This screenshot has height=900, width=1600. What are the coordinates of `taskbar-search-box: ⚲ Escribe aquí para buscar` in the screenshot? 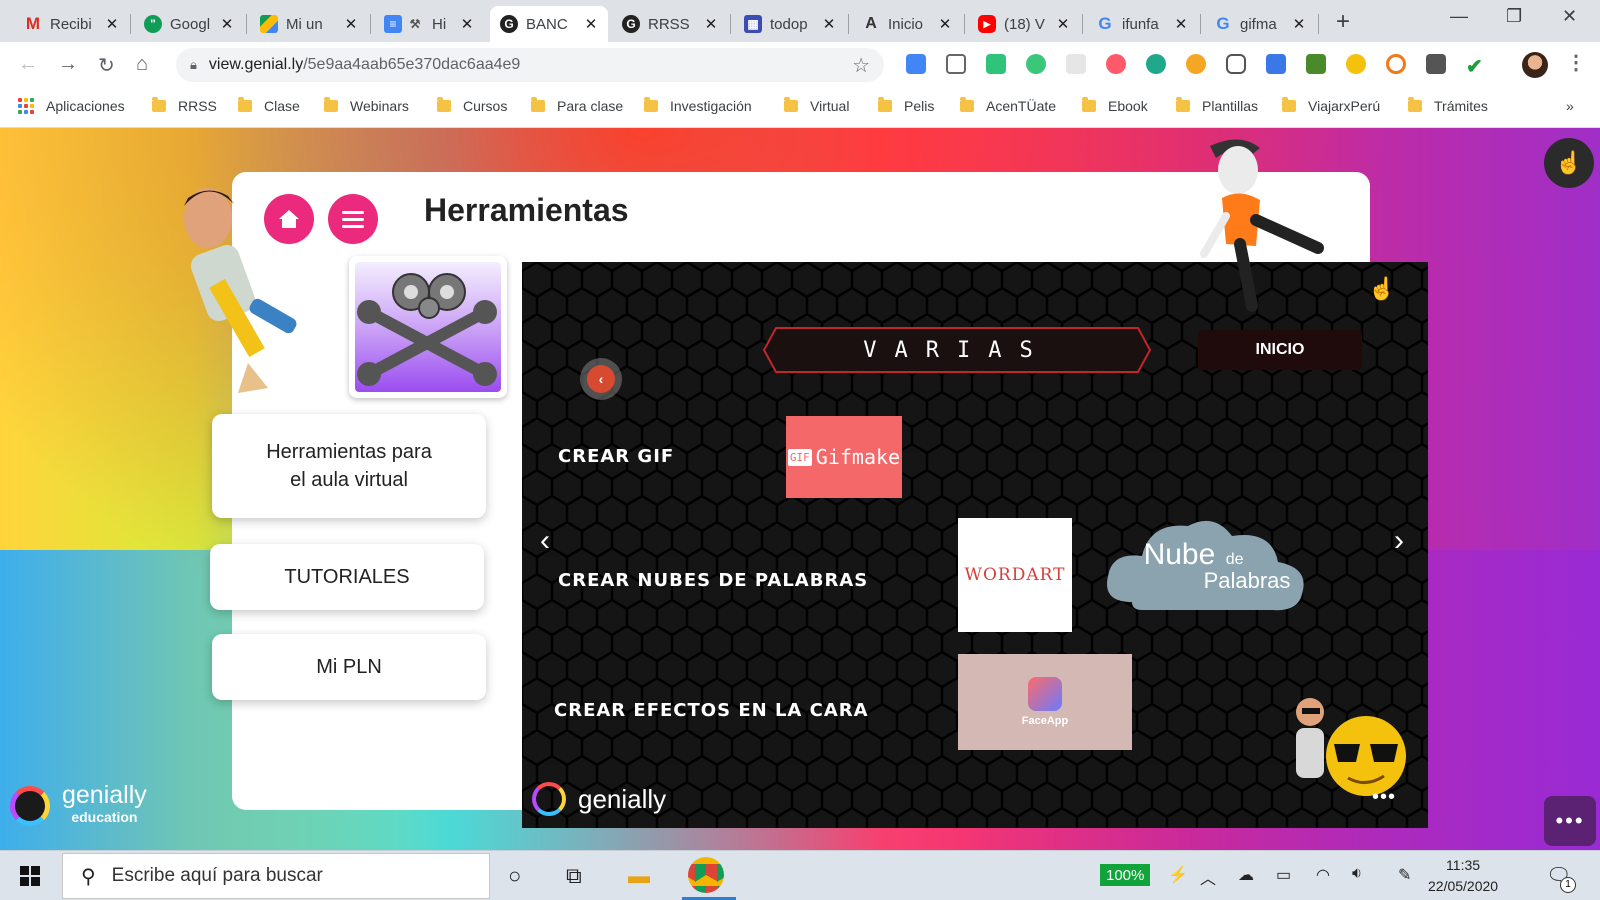 It's located at (276, 876).